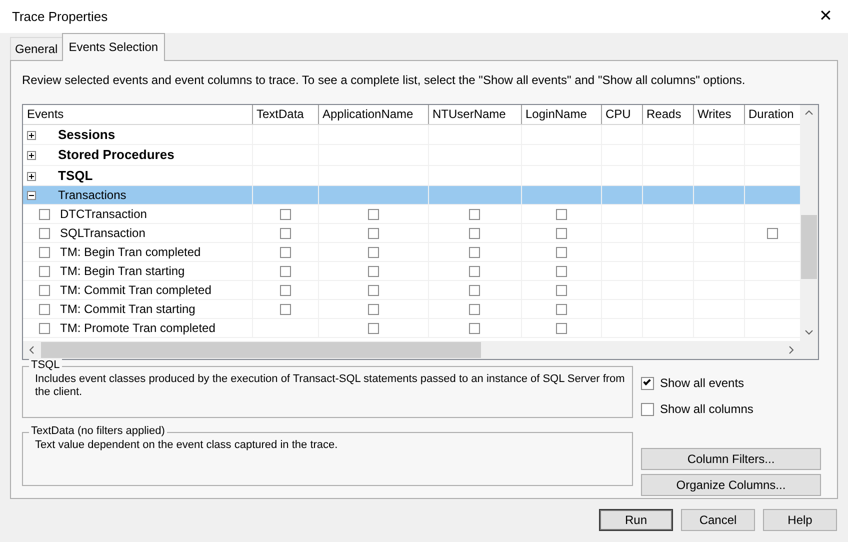 The height and width of the screenshot is (542, 848). Describe the element at coordinates (667, 114) in the screenshot. I see `column-header: Reads` at that location.